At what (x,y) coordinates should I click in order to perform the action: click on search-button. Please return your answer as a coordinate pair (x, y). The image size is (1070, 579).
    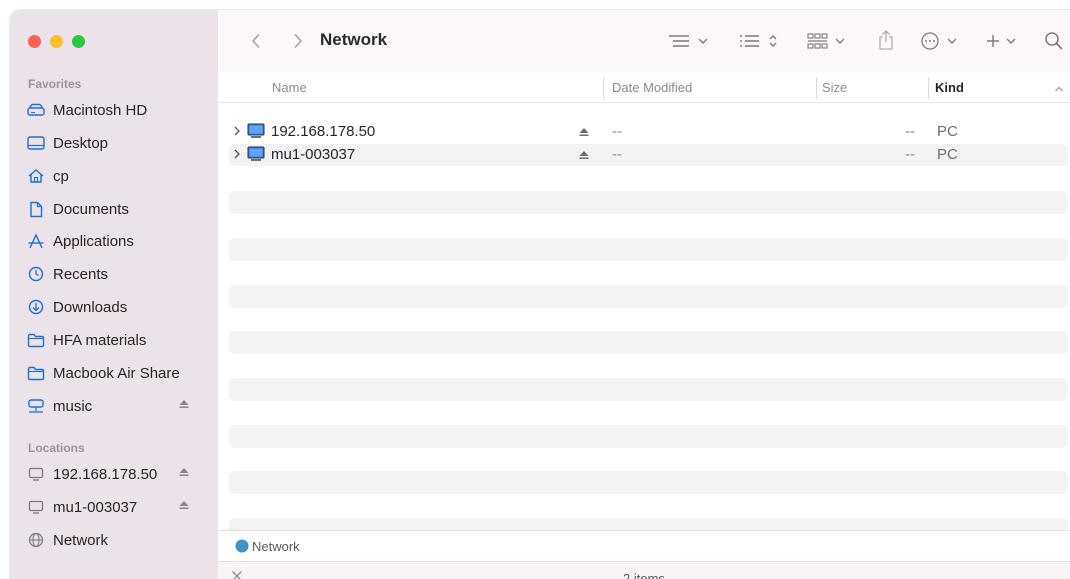
    Looking at the image, I should click on (1054, 41).